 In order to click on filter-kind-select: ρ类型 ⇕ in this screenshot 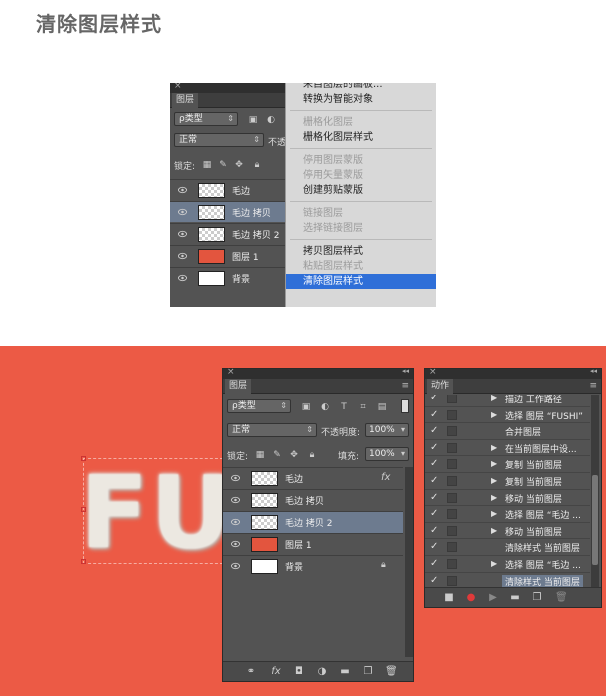, I will do `click(259, 406)`.